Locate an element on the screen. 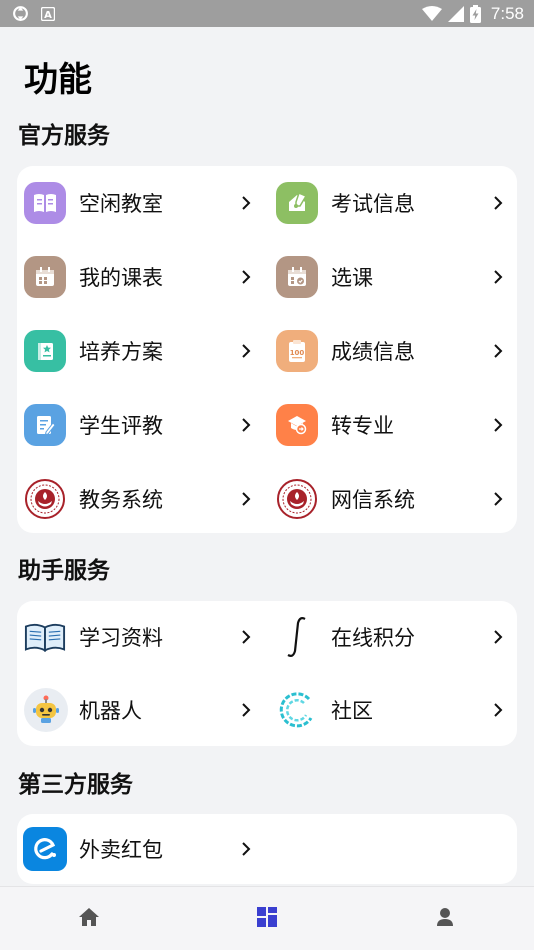 The width and height of the screenshot is (534, 950). nav-profile-button is located at coordinates (445, 918).